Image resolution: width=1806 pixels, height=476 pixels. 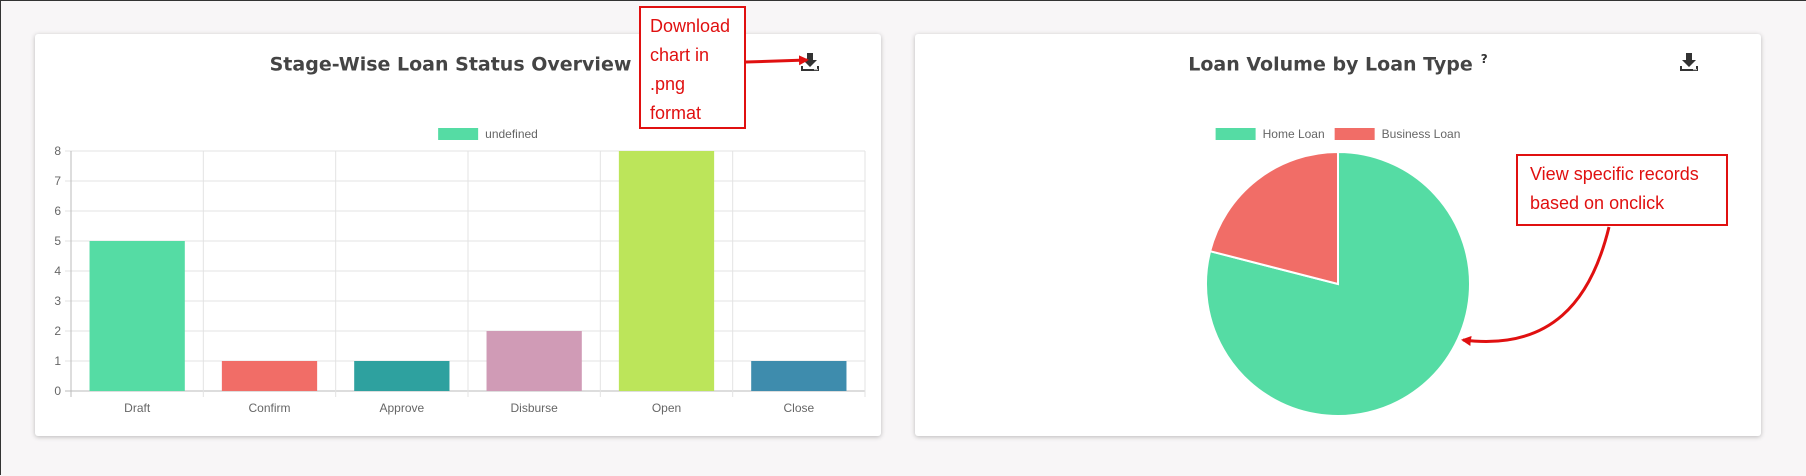 I want to click on legend-label: Business Loan, so click(x=1421, y=134).